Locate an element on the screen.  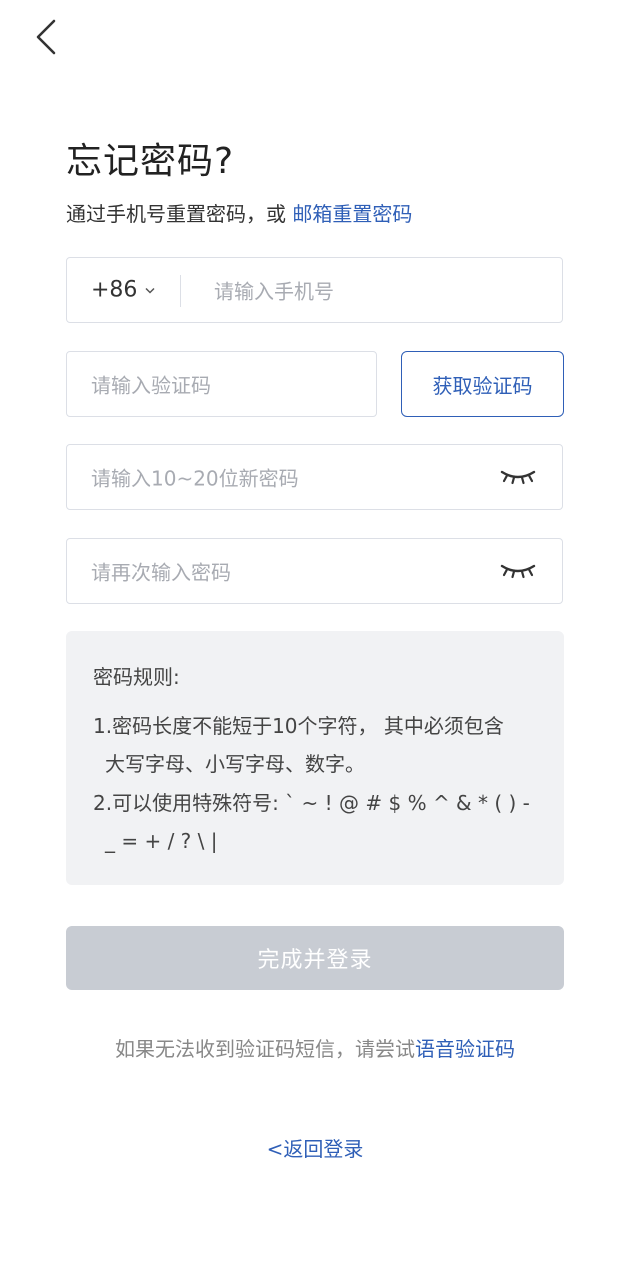
chevron-left-icon is located at coordinates (46, 37).